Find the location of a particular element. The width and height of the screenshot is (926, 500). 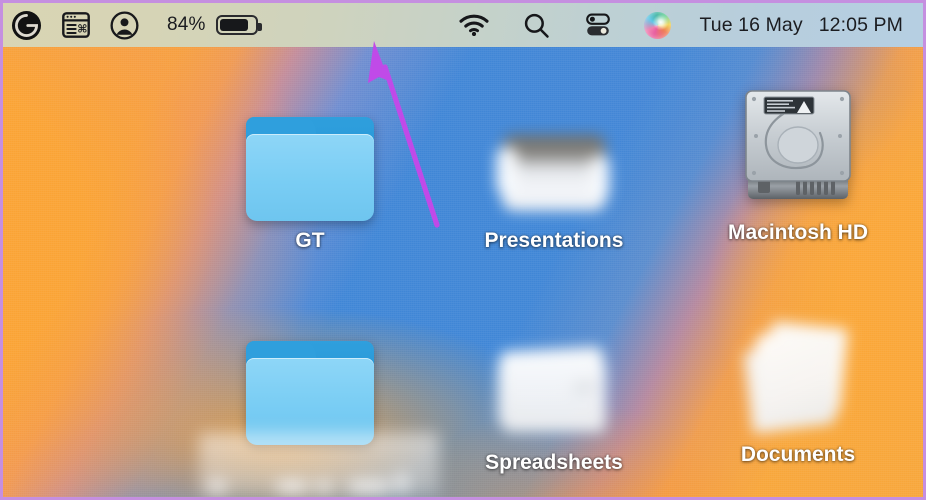

desktop-icon-gt: GT is located at coordinates (310, 167).